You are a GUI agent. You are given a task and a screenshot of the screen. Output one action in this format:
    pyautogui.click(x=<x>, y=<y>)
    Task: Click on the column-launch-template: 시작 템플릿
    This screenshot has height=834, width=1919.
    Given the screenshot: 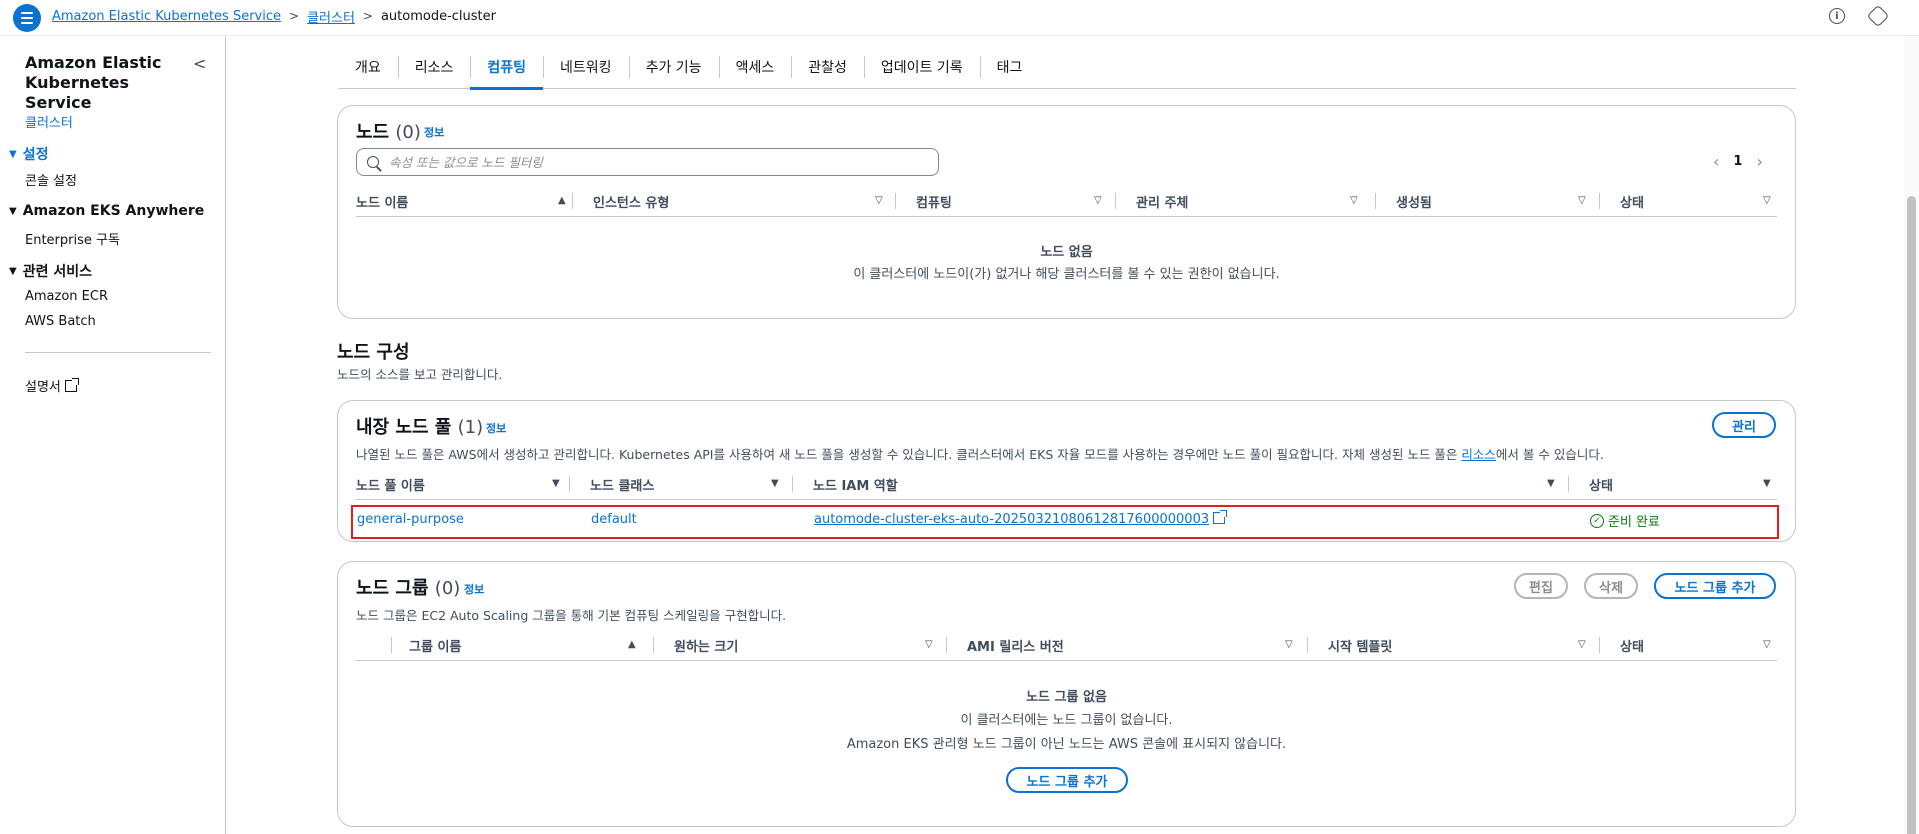 What is the action you would take?
    pyautogui.click(x=1360, y=645)
    